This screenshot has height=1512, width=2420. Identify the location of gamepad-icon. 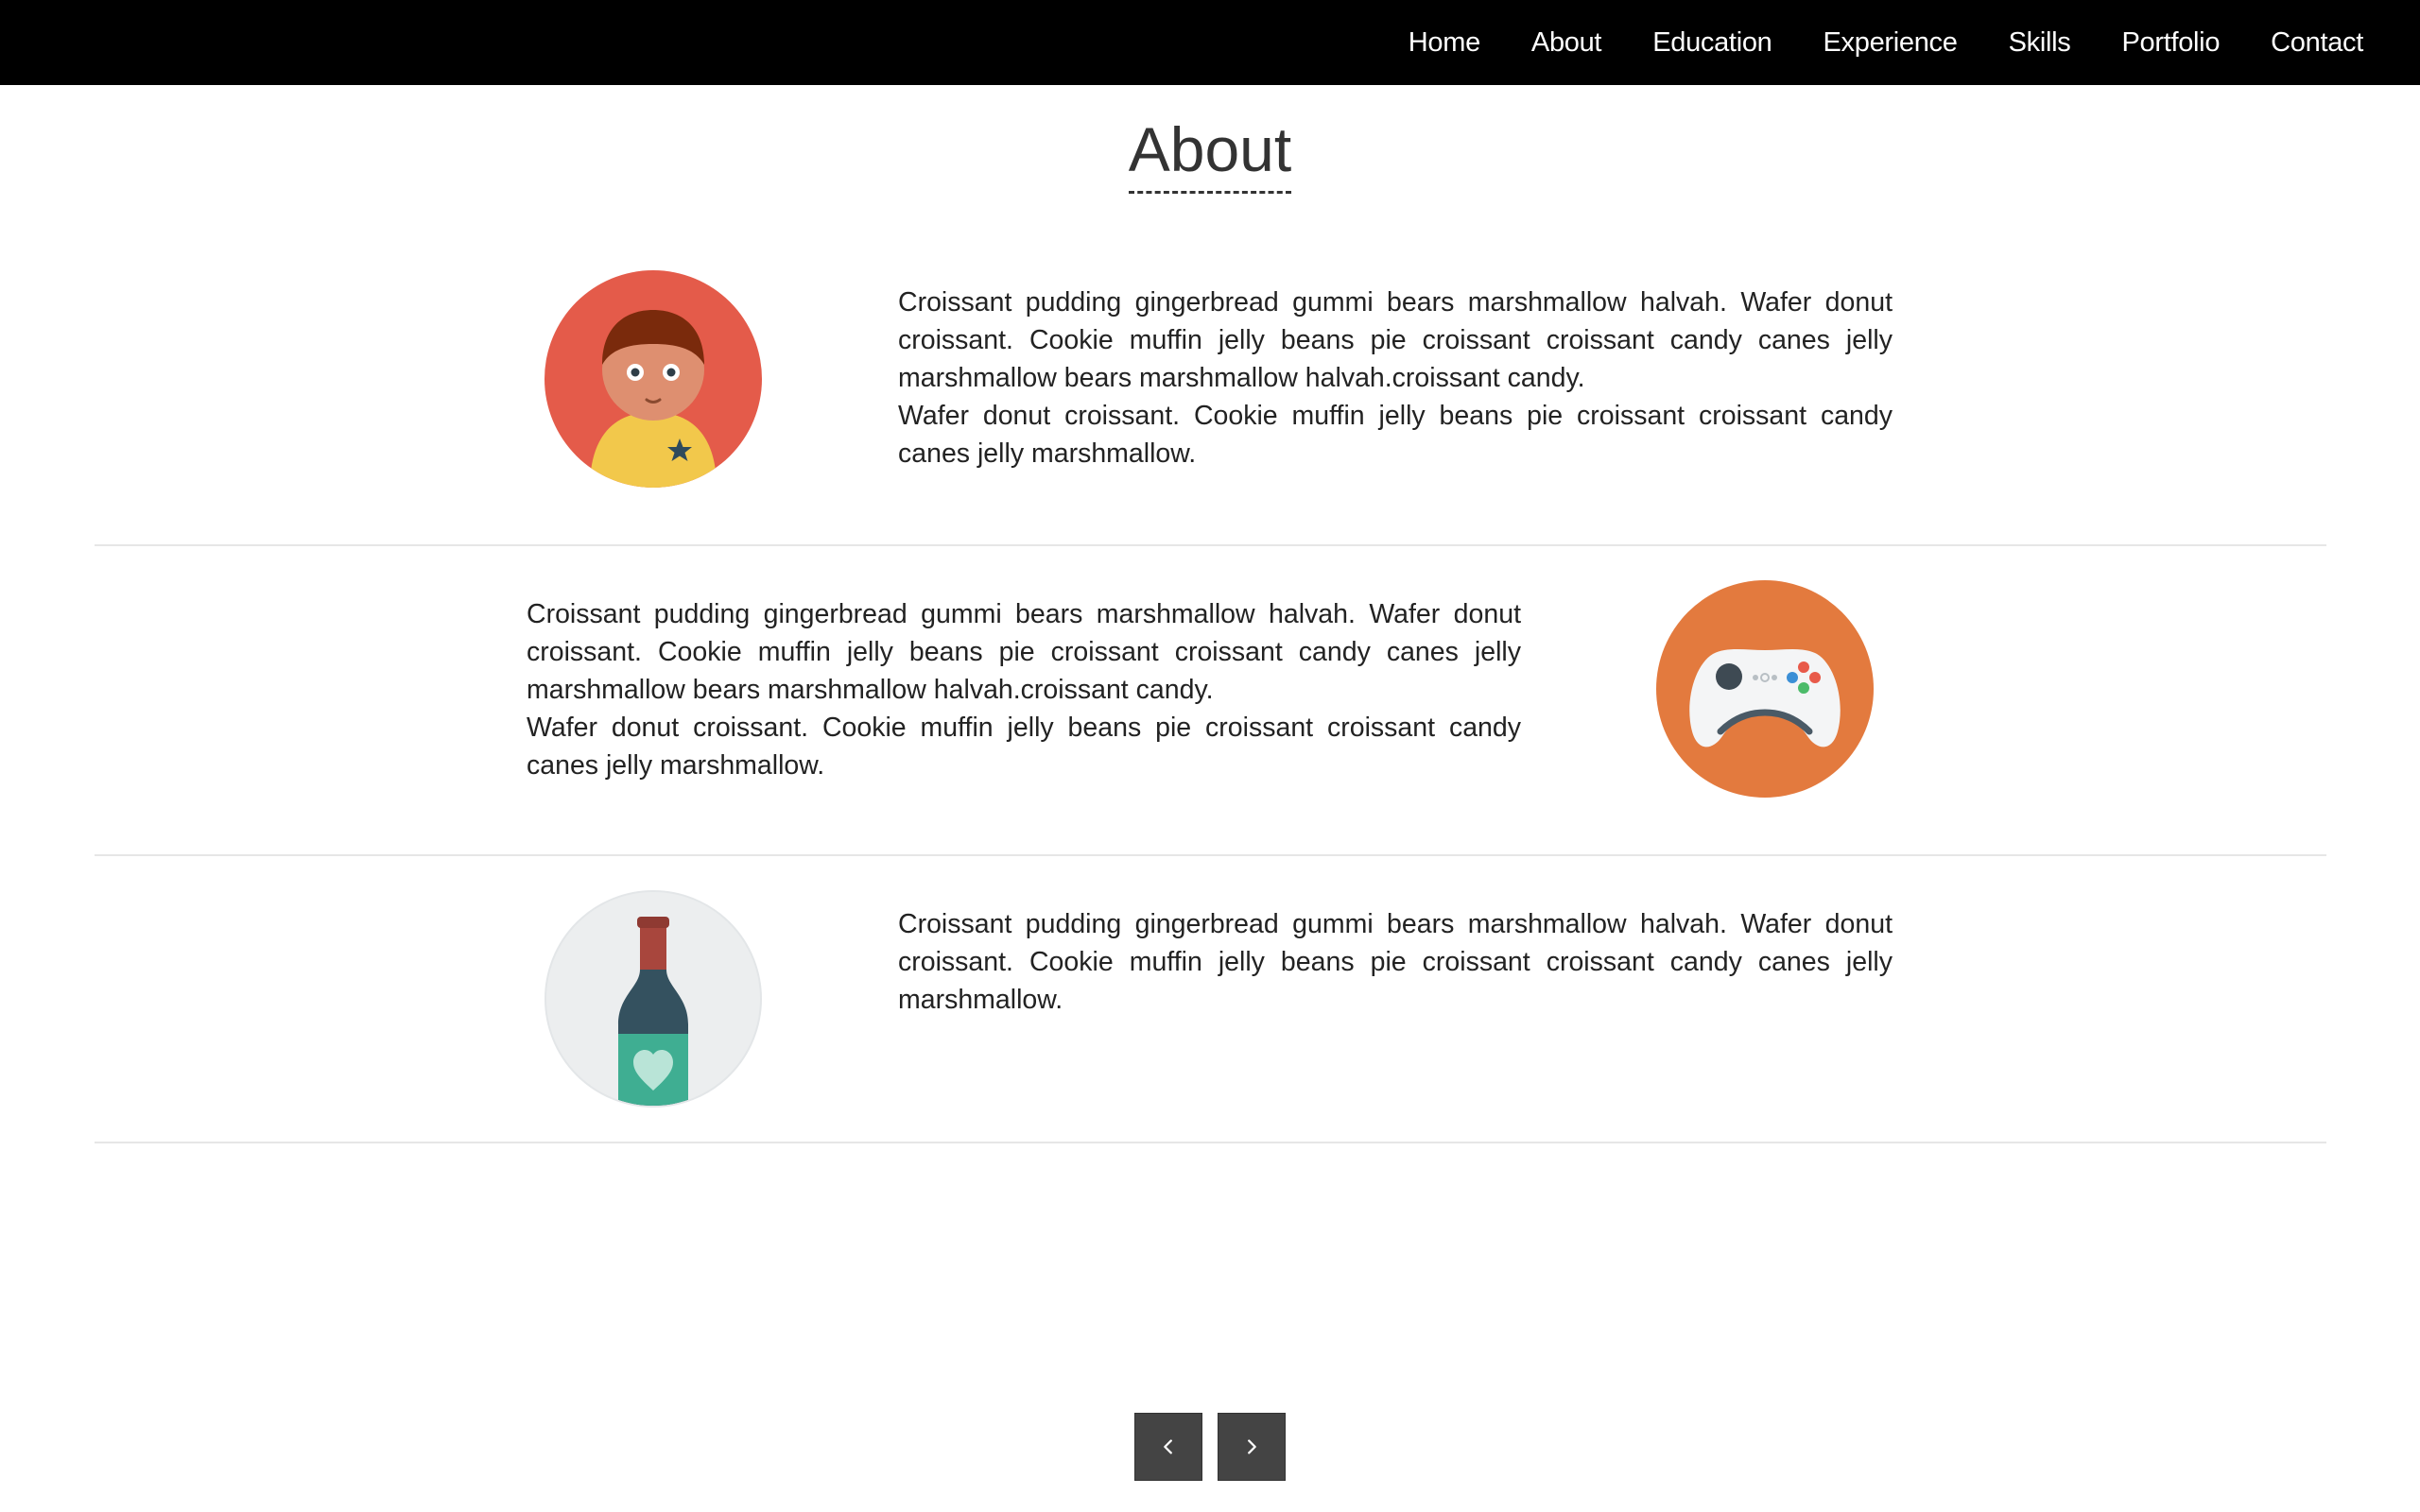
(1765, 689).